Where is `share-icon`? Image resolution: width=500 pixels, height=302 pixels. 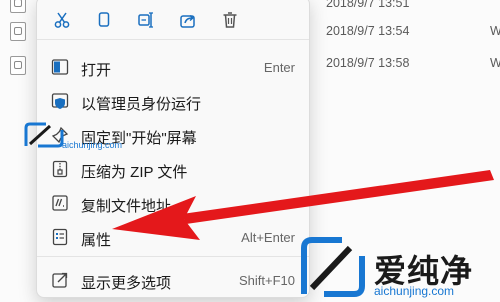
share-icon is located at coordinates (188, 20).